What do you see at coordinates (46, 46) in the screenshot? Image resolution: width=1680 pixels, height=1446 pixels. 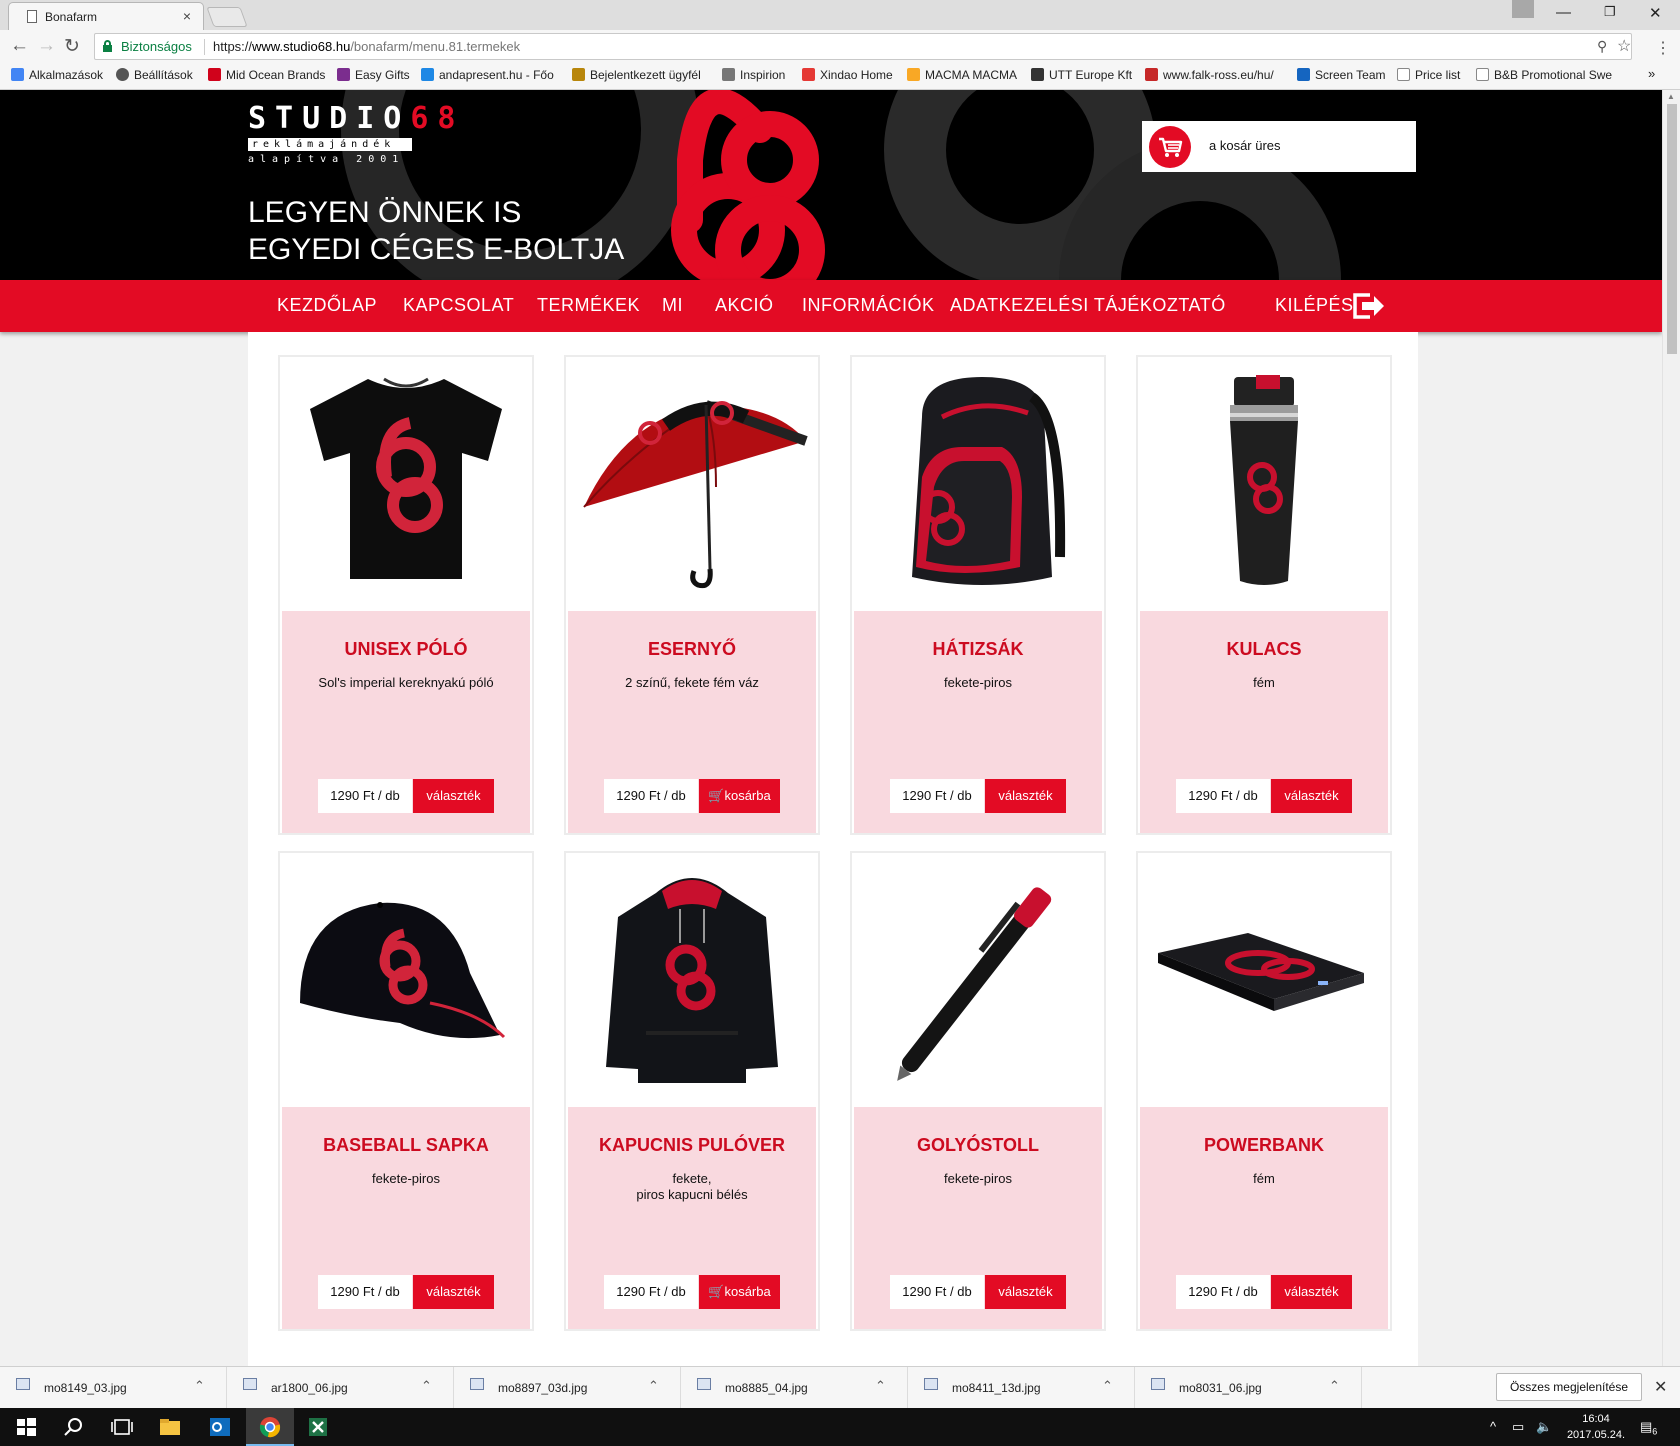 I see `forward-button: →` at bounding box center [46, 46].